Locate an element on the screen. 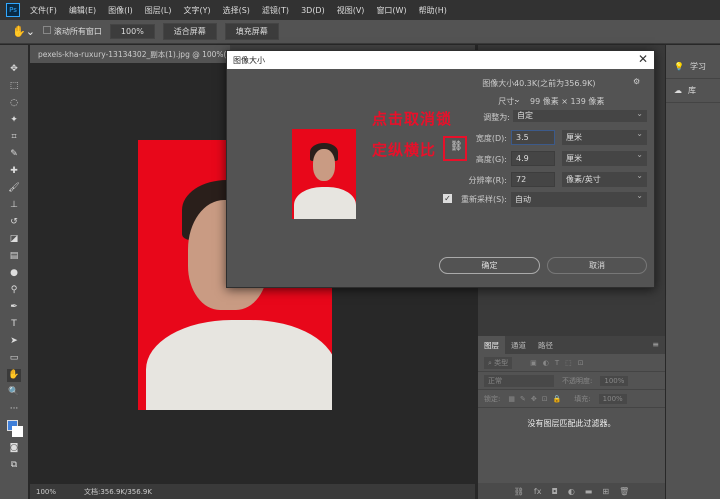 The image size is (720, 499). height-label: 高度(G): is located at coordinates (491, 159).